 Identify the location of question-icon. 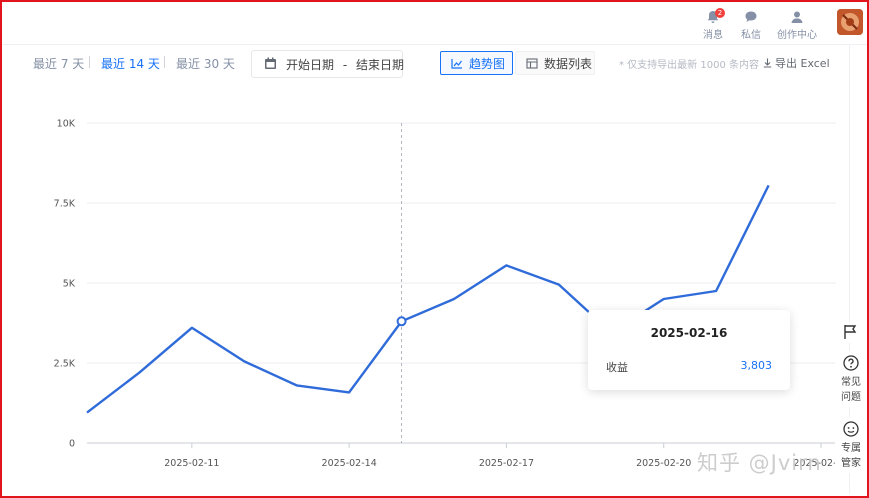
(851, 363).